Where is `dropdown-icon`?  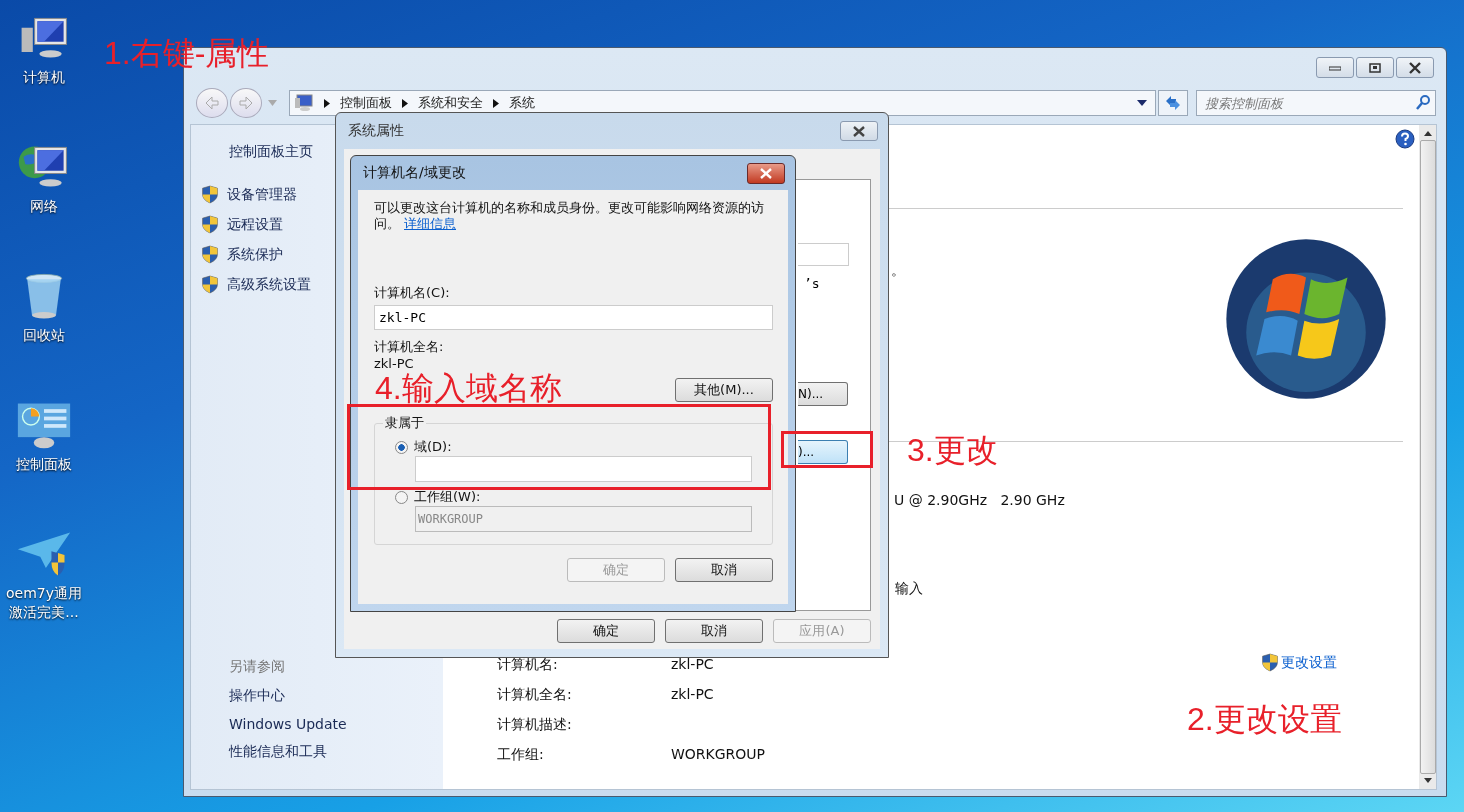 dropdown-icon is located at coordinates (1142, 103).